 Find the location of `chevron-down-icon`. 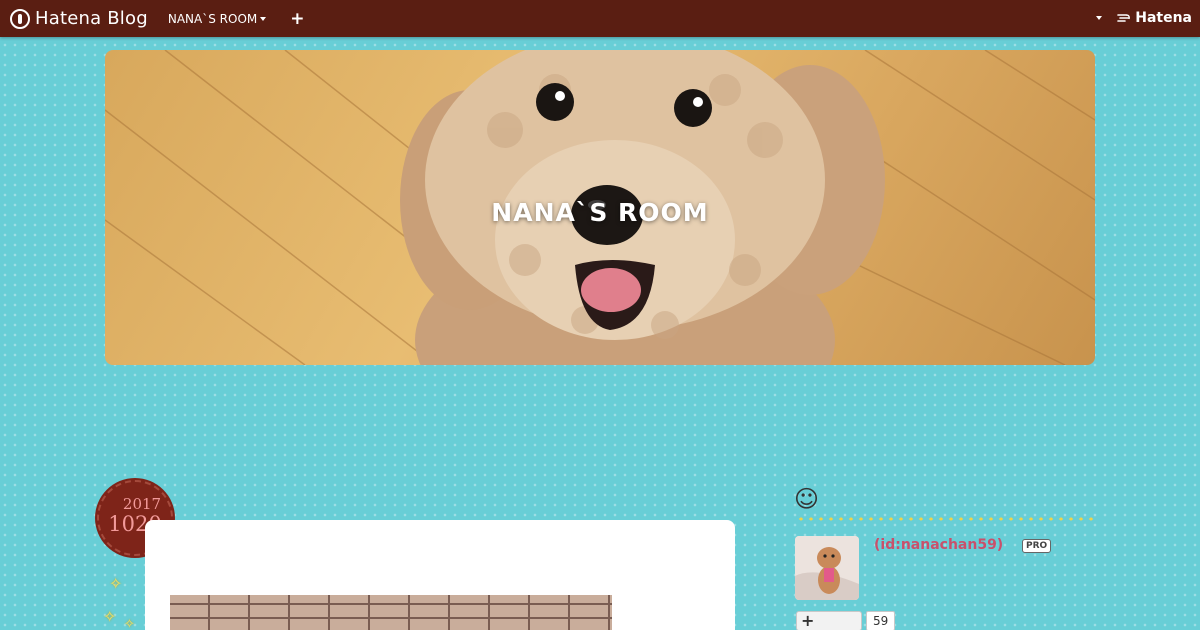

chevron-down-icon is located at coordinates (263, 18).